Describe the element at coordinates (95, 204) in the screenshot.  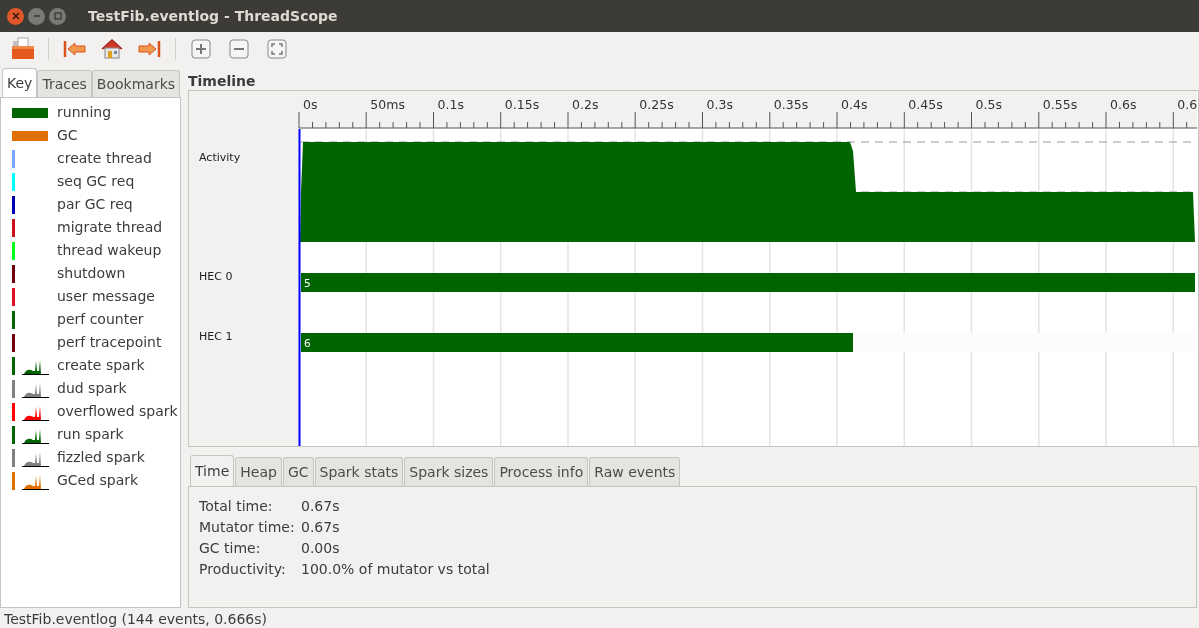
I see `key-label: par GC req` at that location.